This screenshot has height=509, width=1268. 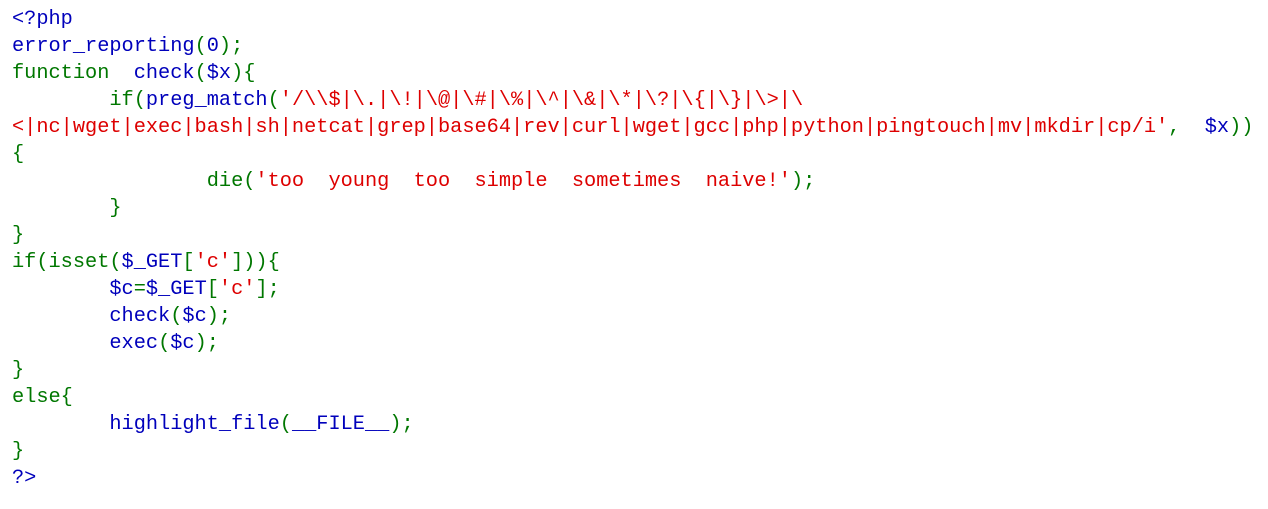 What do you see at coordinates (640, 262) in the screenshot?
I see `code-line: if(isset($_GET['c'])){` at bounding box center [640, 262].